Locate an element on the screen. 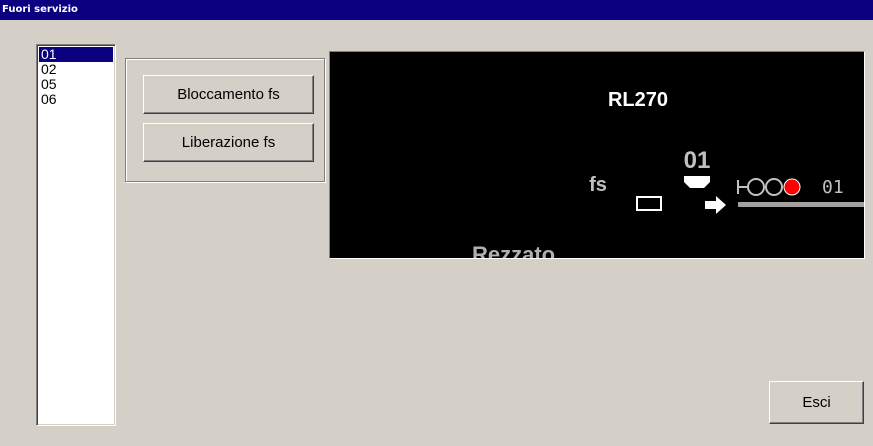 Image resolution: width=873 pixels, height=446 pixels. list-item: 05 is located at coordinates (76, 84).